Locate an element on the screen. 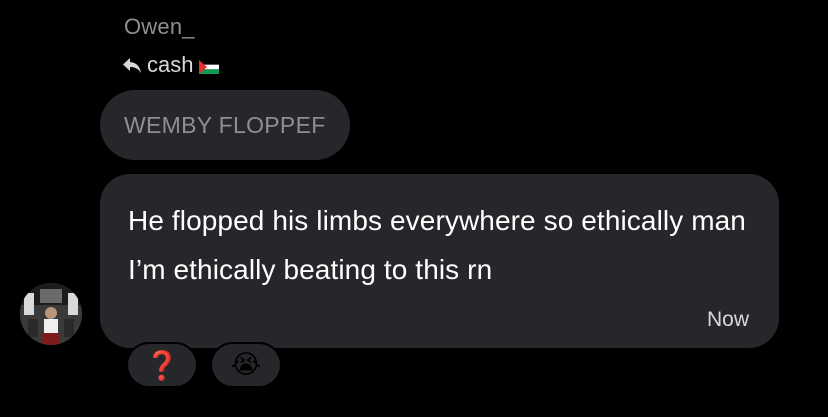 This screenshot has width=828, height=417. reply-target-label: cash is located at coordinates (170, 64).